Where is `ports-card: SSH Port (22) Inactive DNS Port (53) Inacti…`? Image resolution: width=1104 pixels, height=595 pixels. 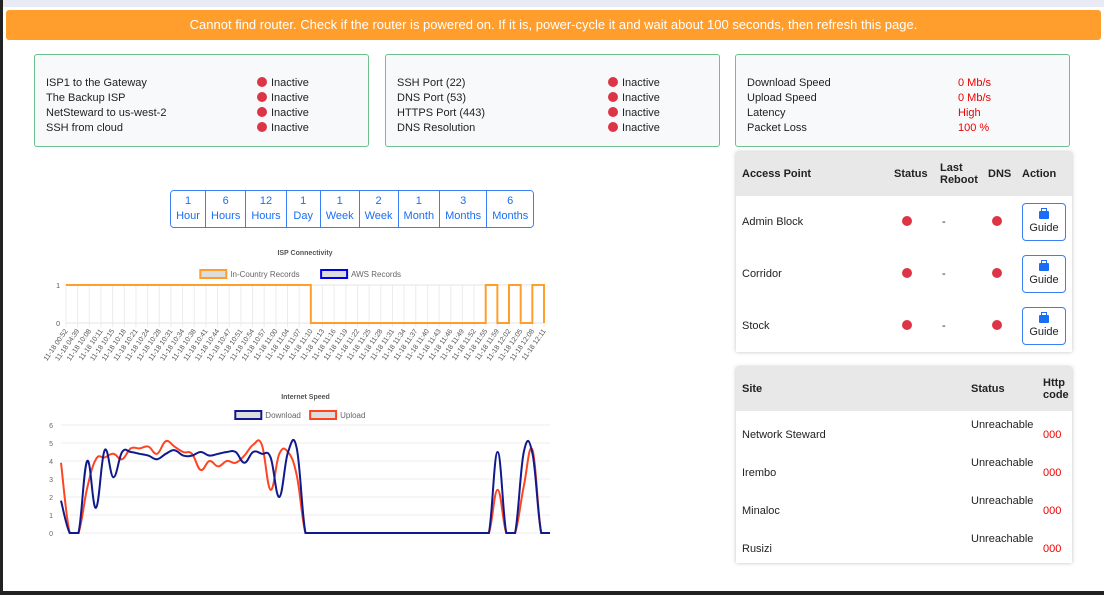 ports-card: SSH Port (22) Inactive DNS Port (53) Inacti… is located at coordinates (552, 100).